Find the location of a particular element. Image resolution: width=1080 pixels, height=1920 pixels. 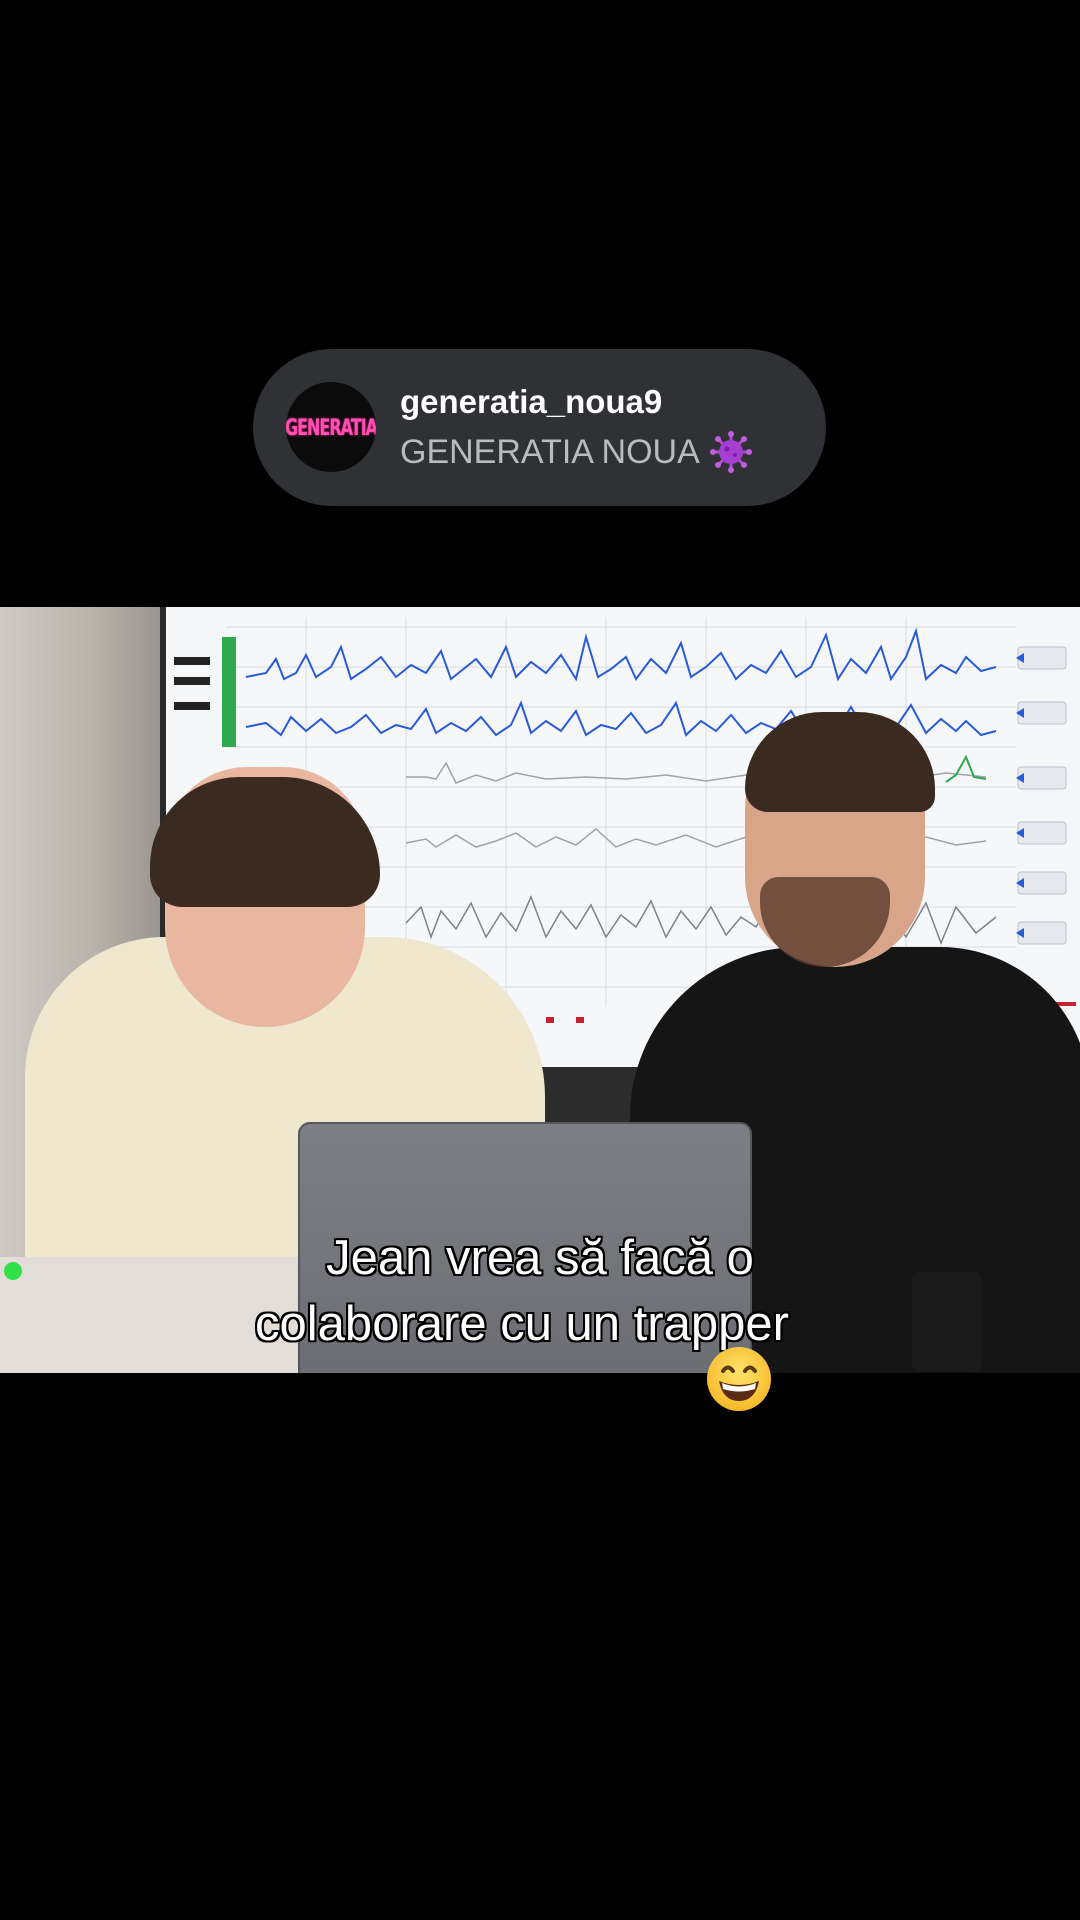

account-display-name-row: GENERATIA NOUA is located at coordinates (576, 452).